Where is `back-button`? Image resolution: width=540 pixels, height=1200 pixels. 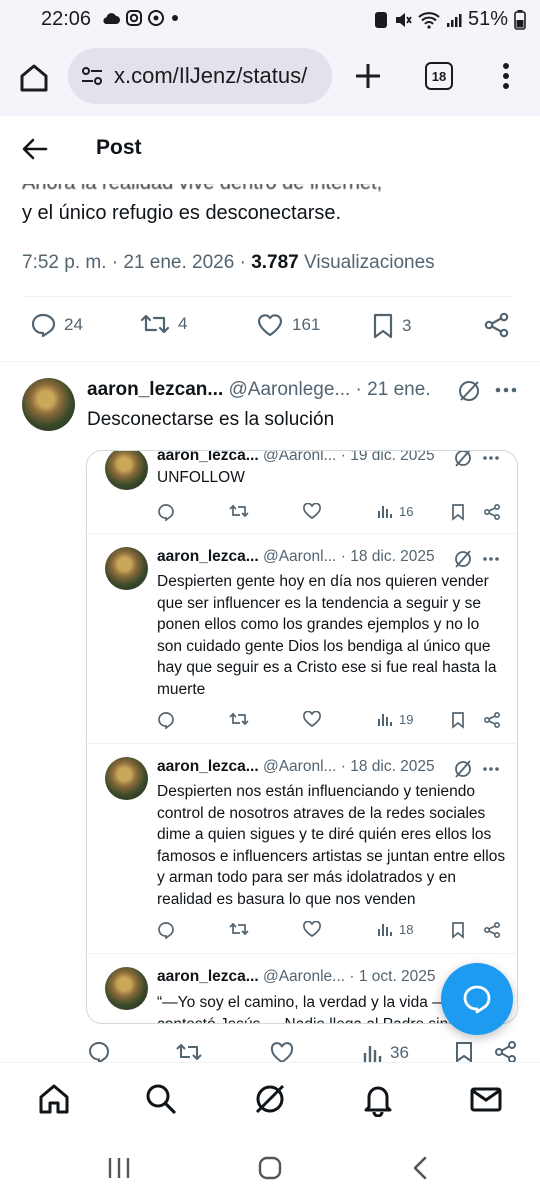
back-button is located at coordinates (35, 149).